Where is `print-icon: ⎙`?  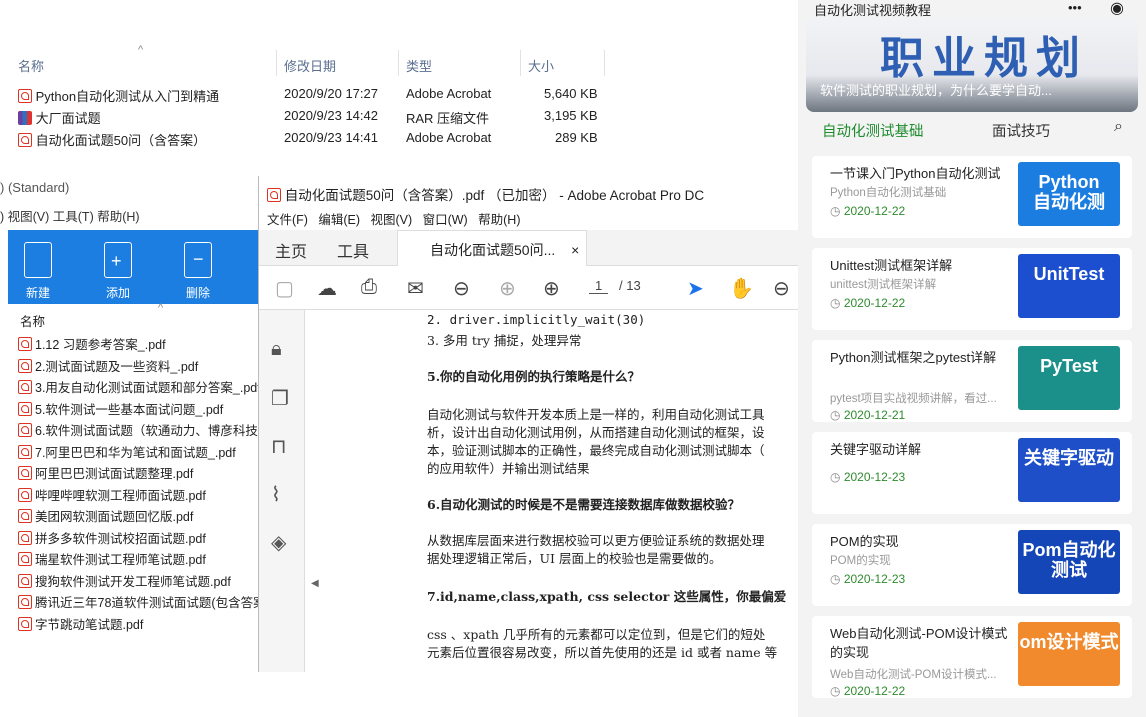 print-icon: ⎙ is located at coordinates (369, 287).